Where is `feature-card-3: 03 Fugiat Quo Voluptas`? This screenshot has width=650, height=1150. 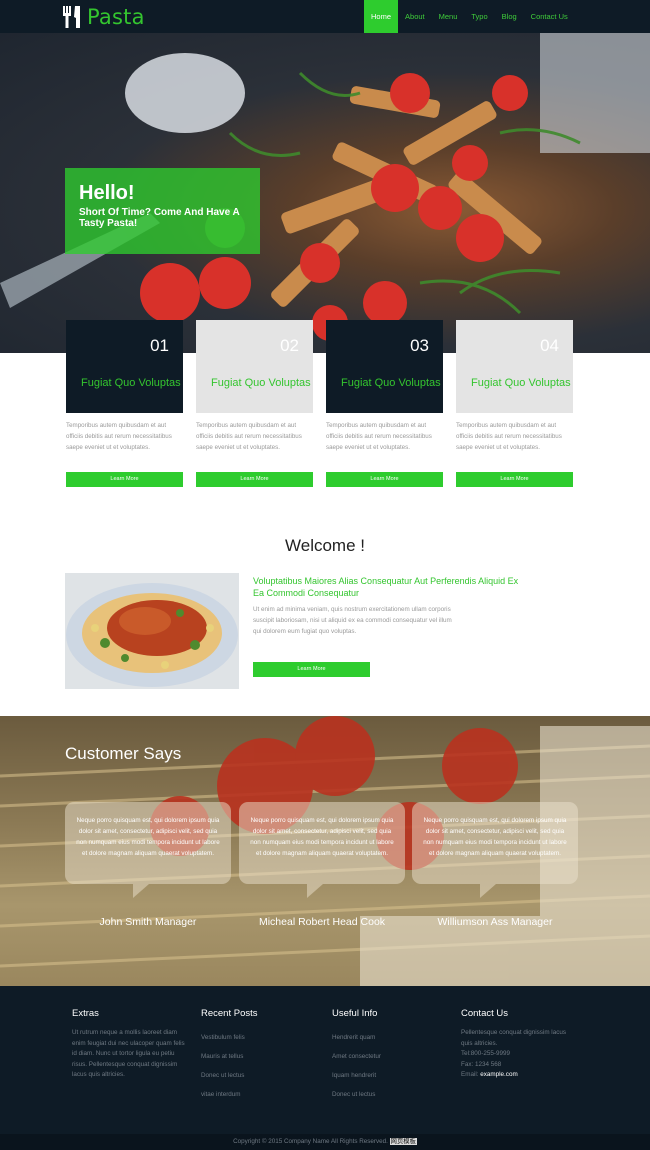
feature-card-3: 03 Fugiat Quo Voluptas is located at coordinates (384, 366).